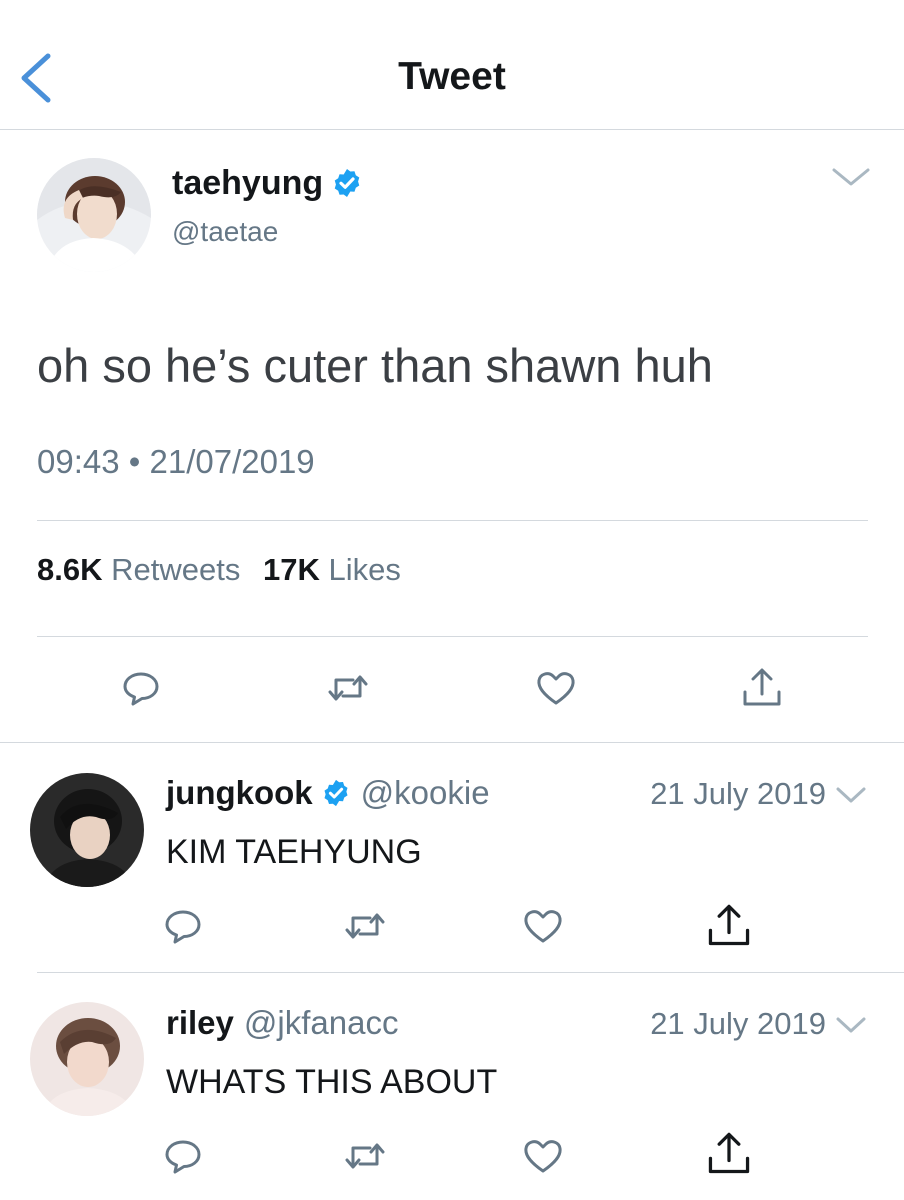 This screenshot has height=1200, width=904. I want to click on reply-text: WHATS THIS ABOUT, so click(332, 1082).